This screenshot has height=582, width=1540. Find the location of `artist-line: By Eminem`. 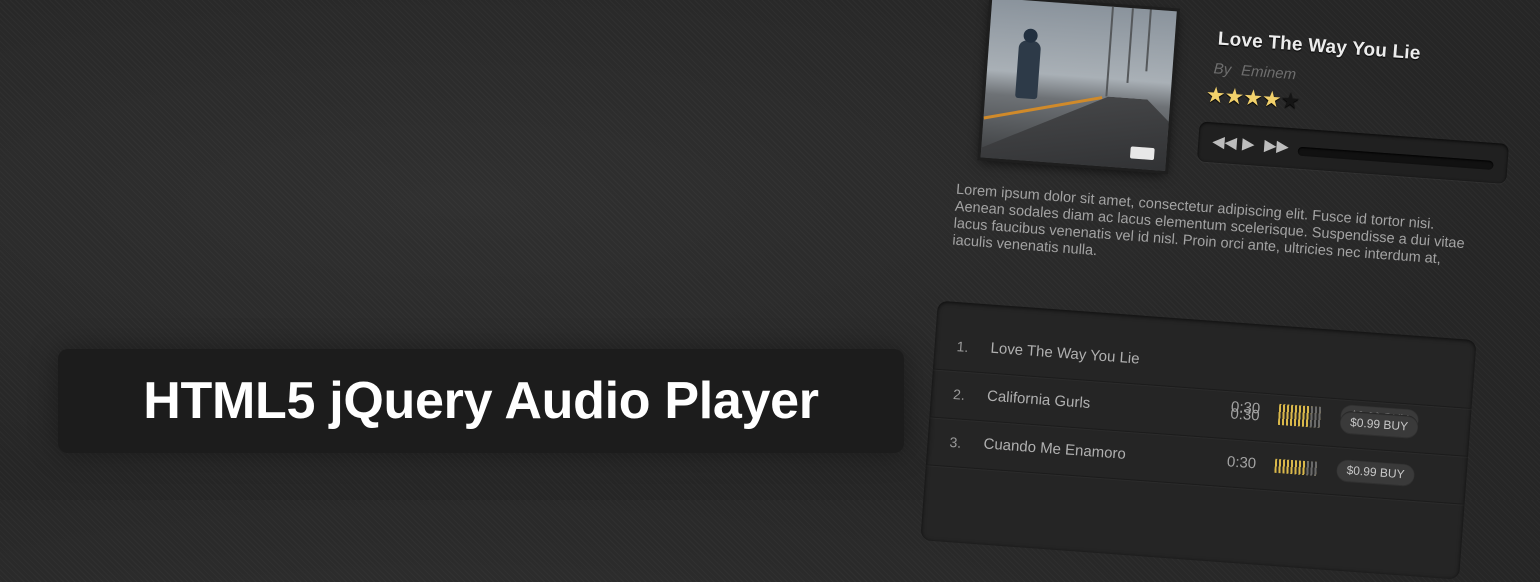

artist-line: By Eminem is located at coordinates (1255, 71).